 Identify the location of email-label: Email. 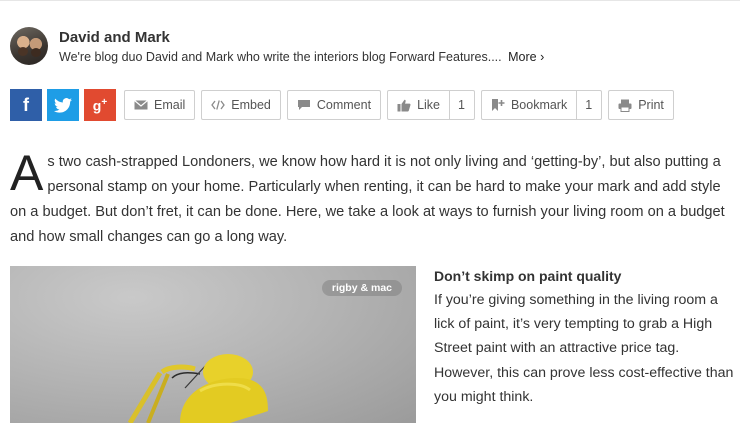
(170, 105).